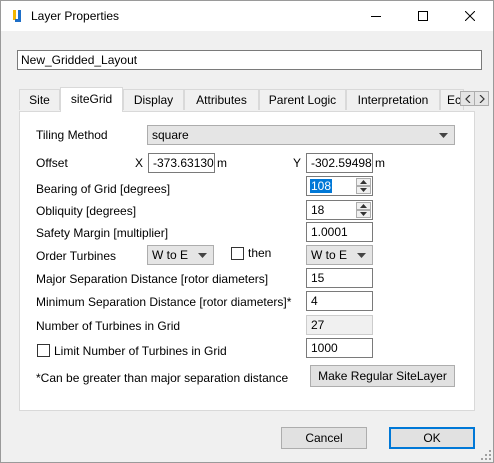 The image size is (494, 463). I want to click on layer-name-input: New_Gridded_Layout, so click(249, 60).